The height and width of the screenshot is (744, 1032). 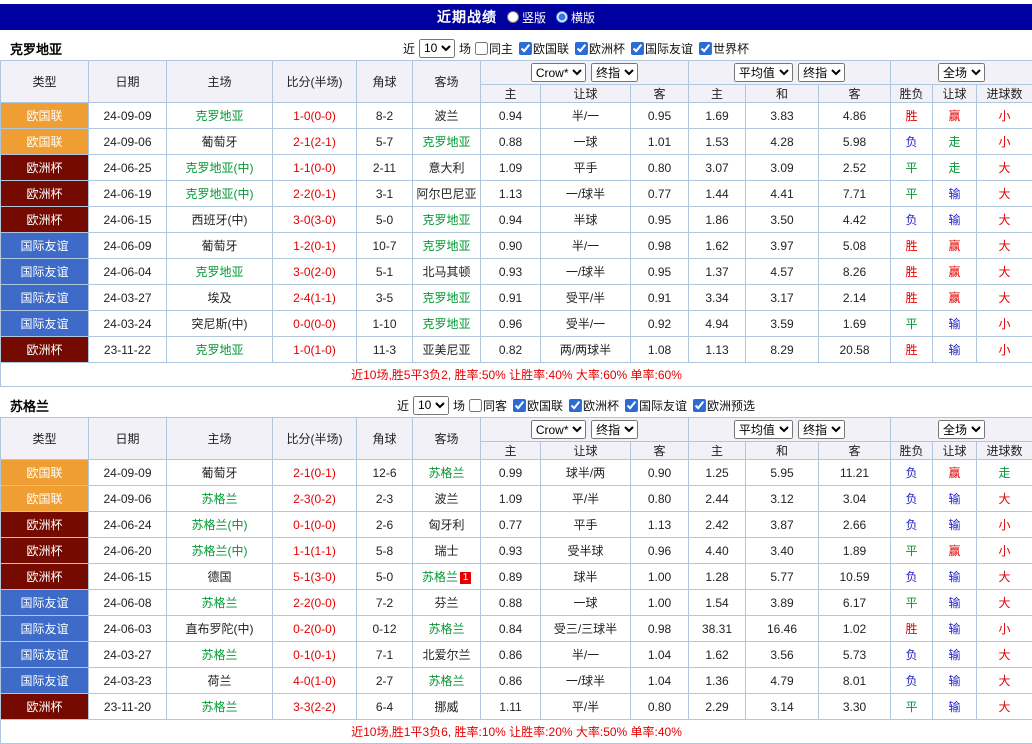 I want to click on score: 0-1(0-1), so click(x=315, y=655).